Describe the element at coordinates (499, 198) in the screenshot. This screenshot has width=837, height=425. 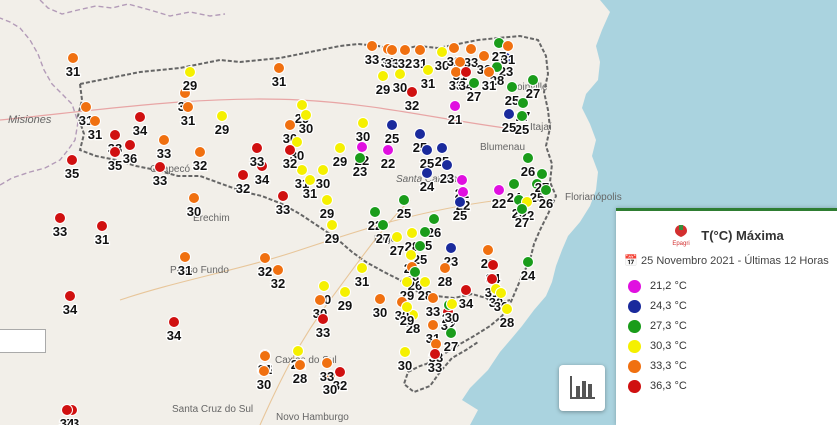
I see `station-marker: 22` at that location.